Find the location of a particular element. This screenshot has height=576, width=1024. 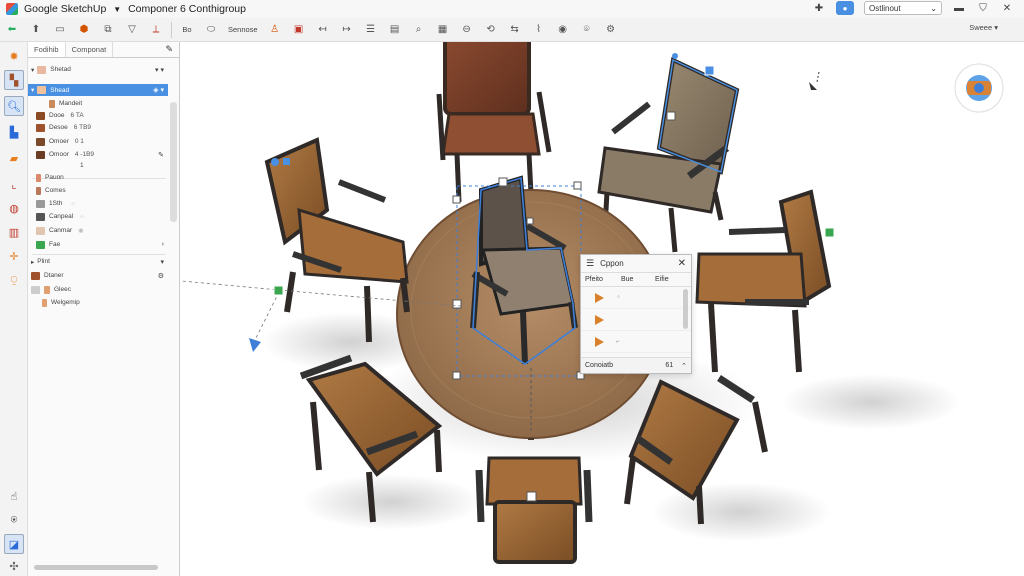

list-item: Canpeal ⁘ is located at coordinates (98, 216).